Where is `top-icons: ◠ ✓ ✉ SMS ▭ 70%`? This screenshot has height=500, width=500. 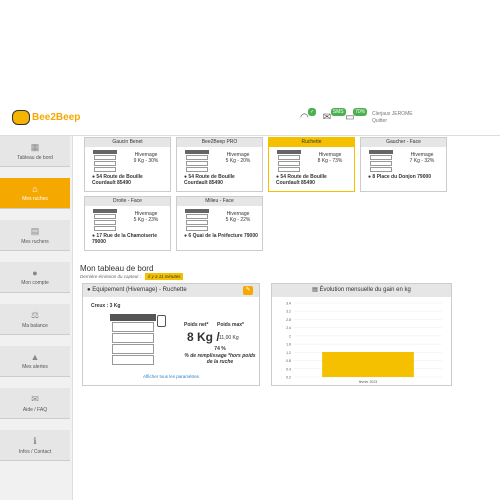 top-icons: ◠ ✓ ✉ SMS ▭ 70% is located at coordinates (334, 115).